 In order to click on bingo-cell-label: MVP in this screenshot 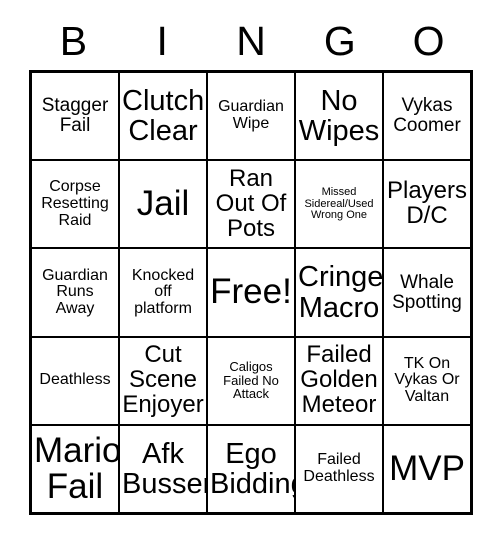, I will do `click(427, 468)`.